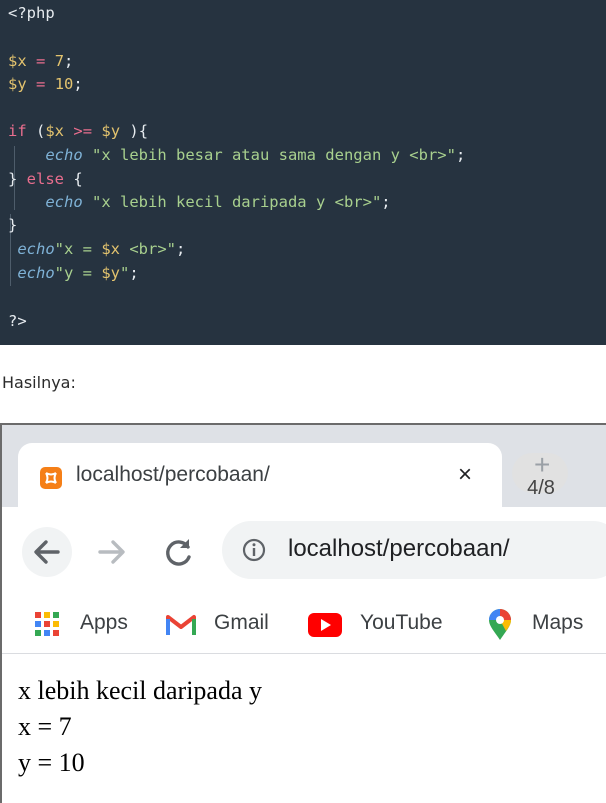  What do you see at coordinates (140, 690) in the screenshot?
I see `output-line: x lebih kecil daripada y` at bounding box center [140, 690].